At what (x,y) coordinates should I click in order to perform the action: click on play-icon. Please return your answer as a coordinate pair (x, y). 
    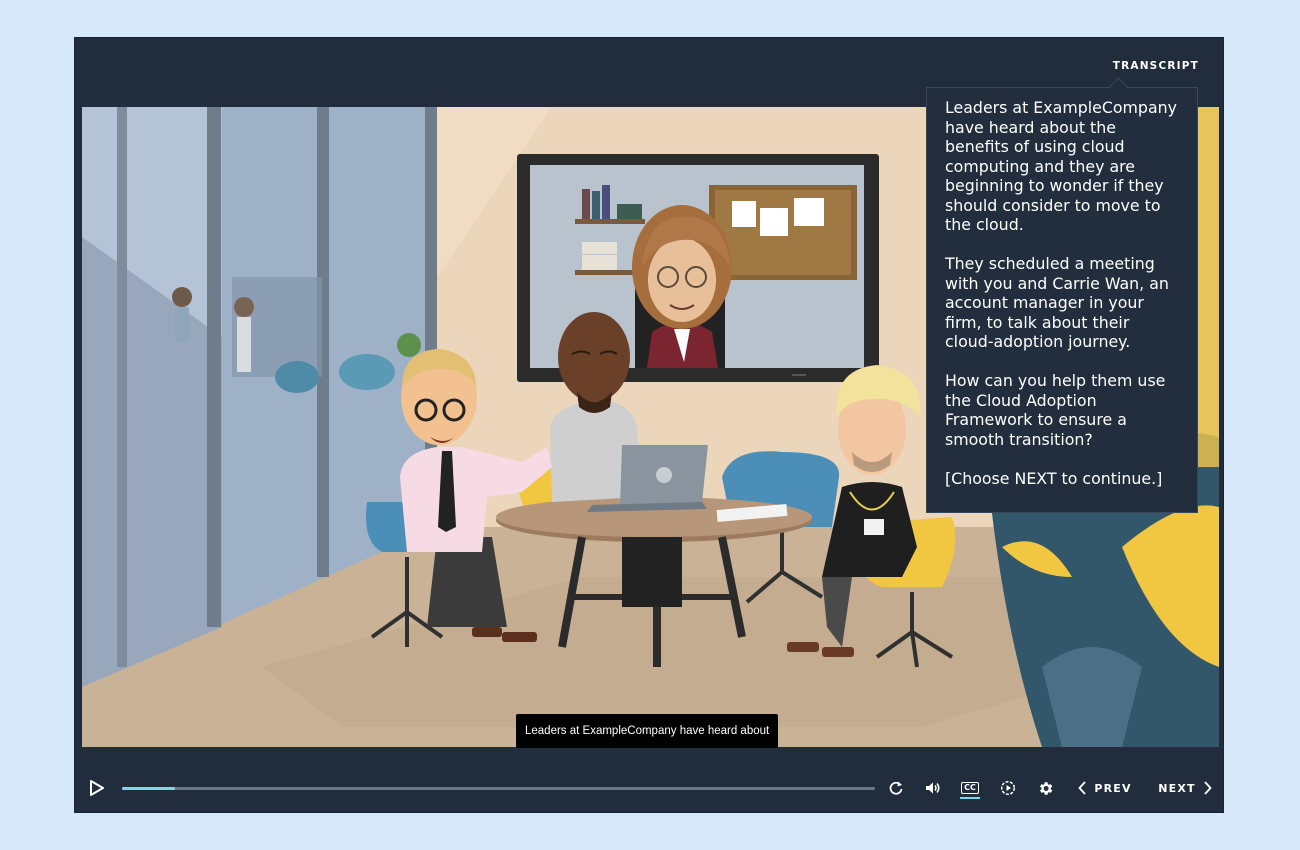
    Looking at the image, I should click on (97, 788).